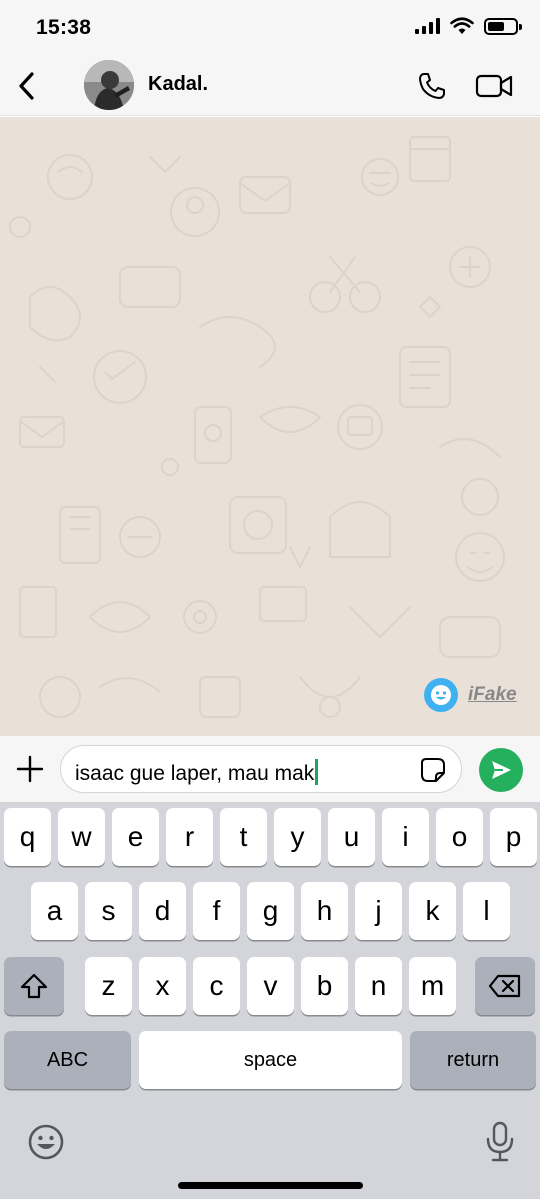 The width and height of the screenshot is (540, 1199). What do you see at coordinates (297, 837) in the screenshot?
I see `key-y: y` at bounding box center [297, 837].